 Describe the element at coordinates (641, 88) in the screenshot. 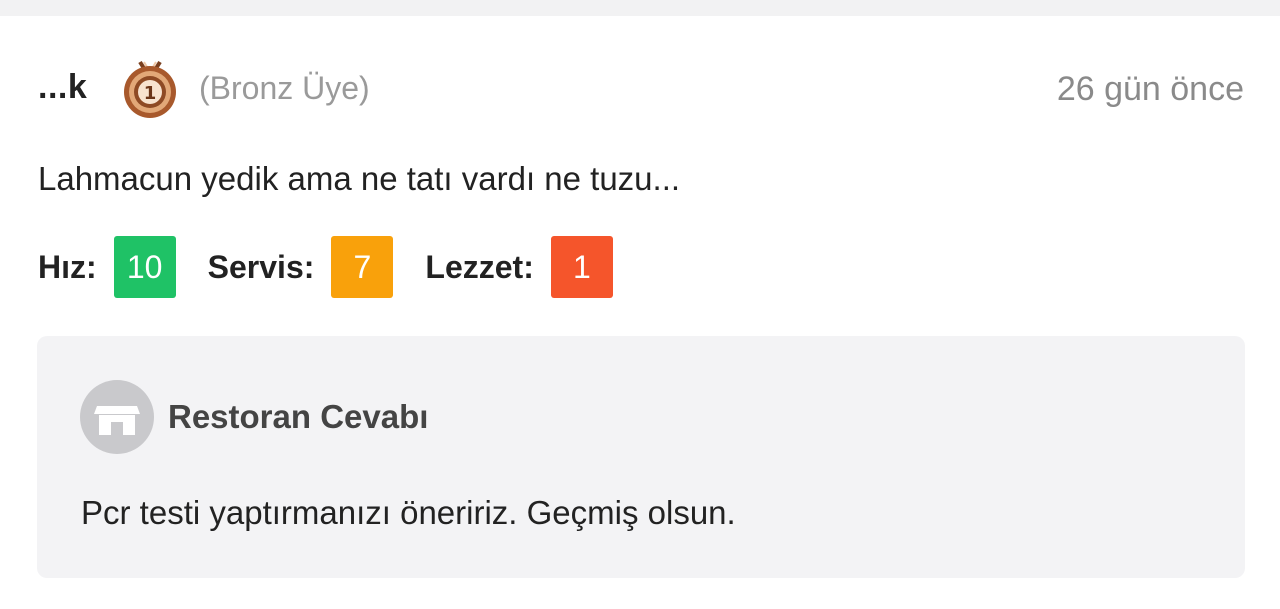

I see `review-header: ...k 1 (Bronz Üye) 26 gün önce` at that location.